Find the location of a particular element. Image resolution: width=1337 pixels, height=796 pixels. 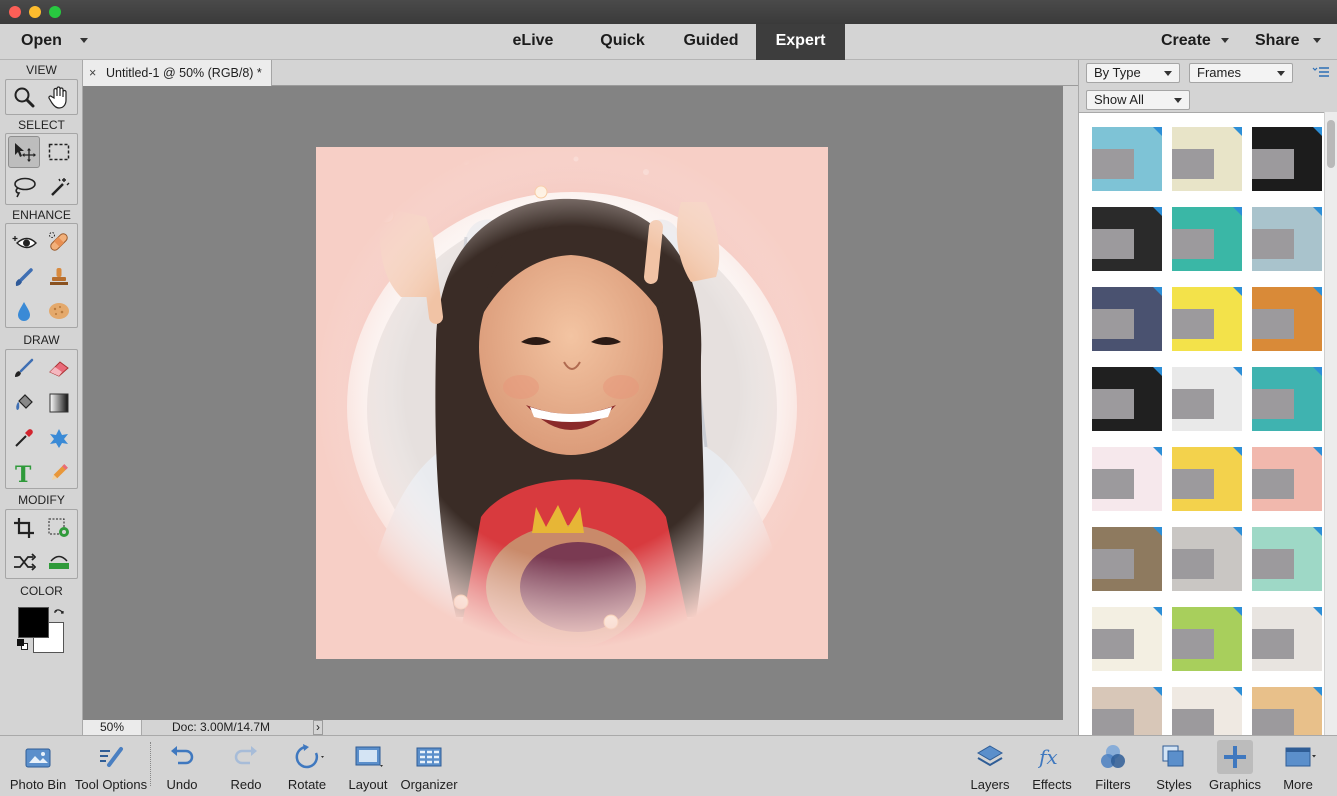

photo-bin-button: Photo Bin is located at coordinates (38, 766).